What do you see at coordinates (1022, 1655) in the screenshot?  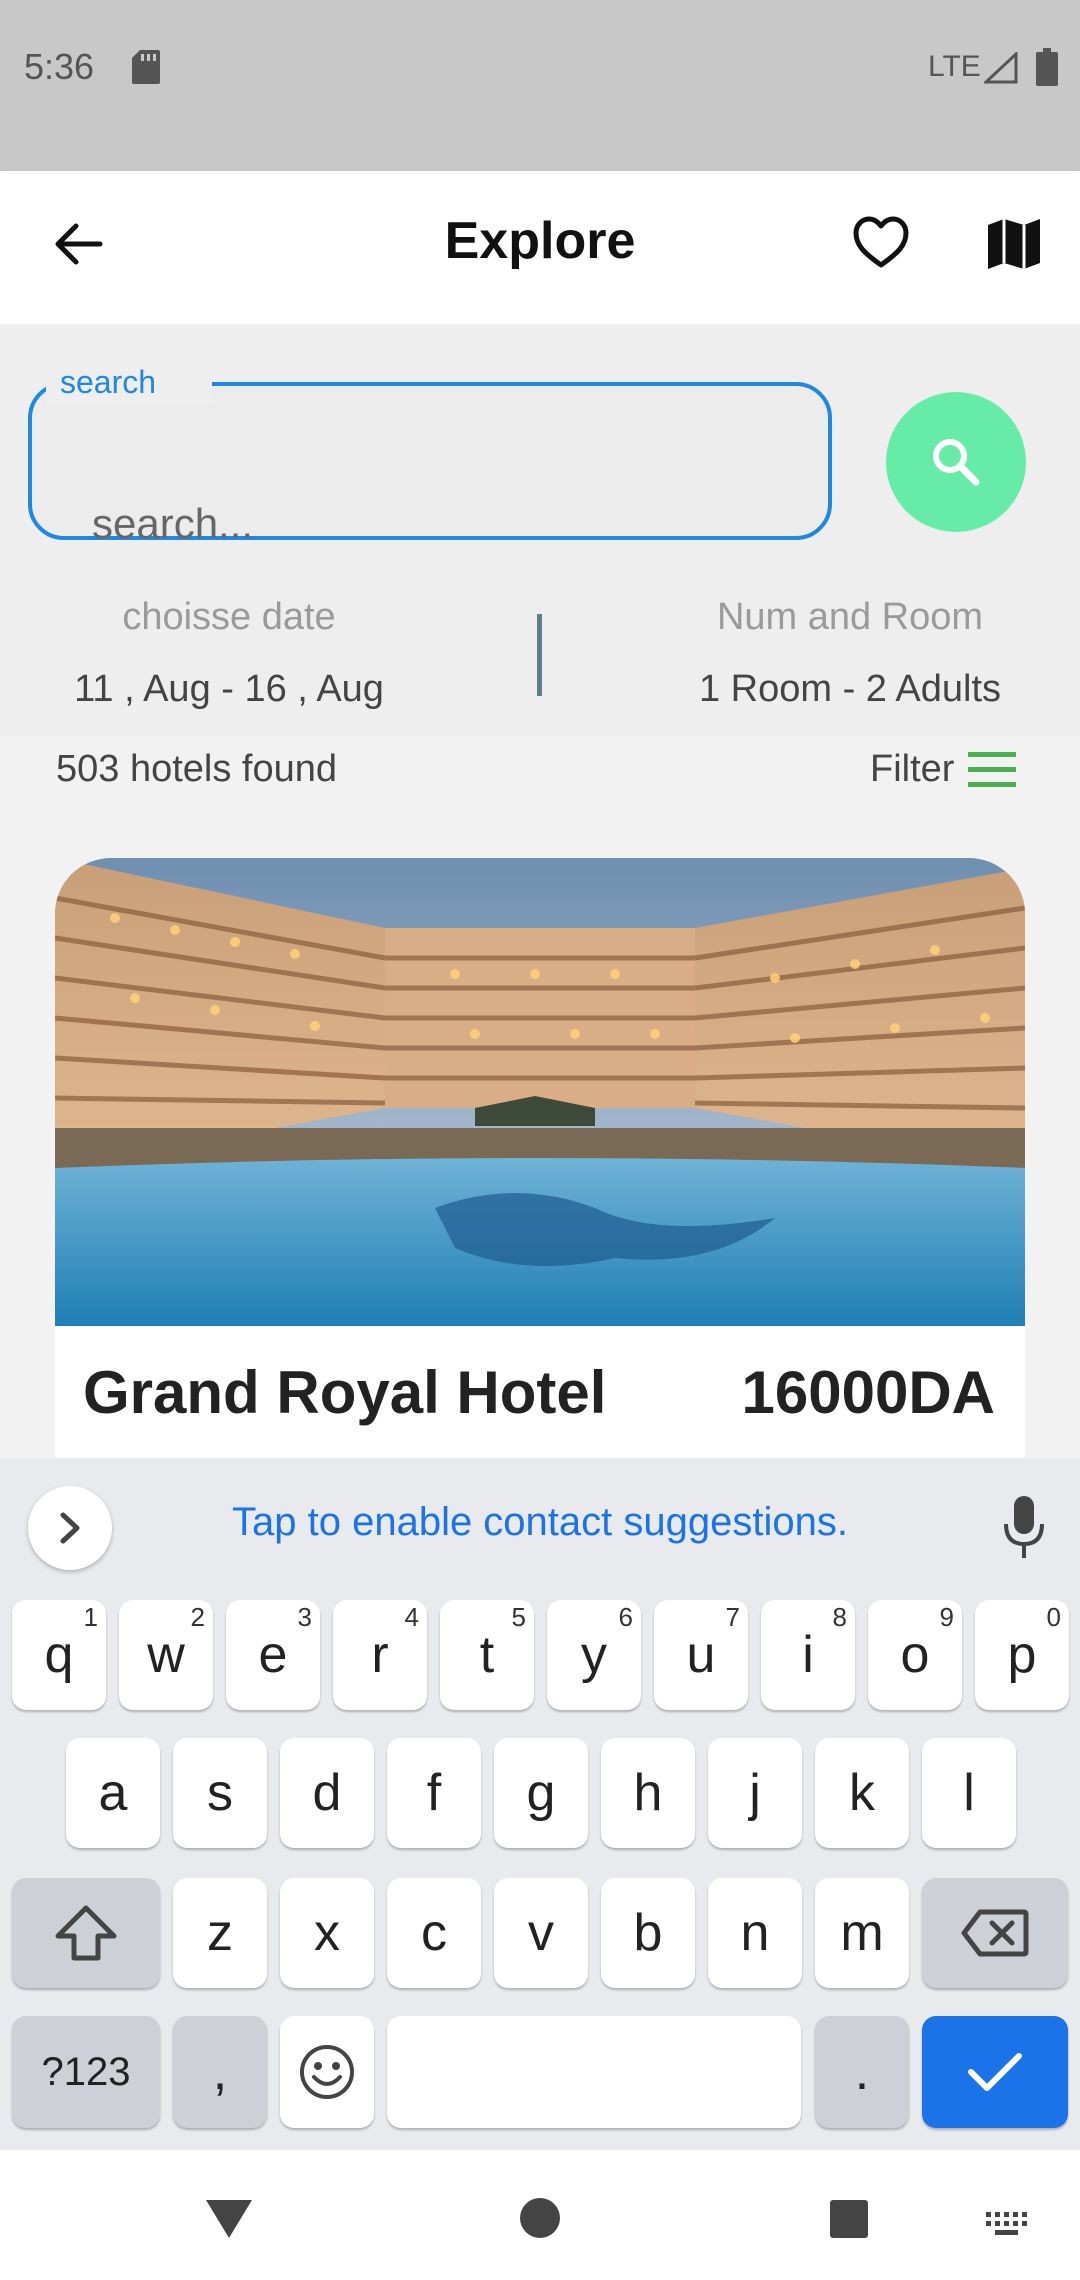 I see `key-p: p0` at bounding box center [1022, 1655].